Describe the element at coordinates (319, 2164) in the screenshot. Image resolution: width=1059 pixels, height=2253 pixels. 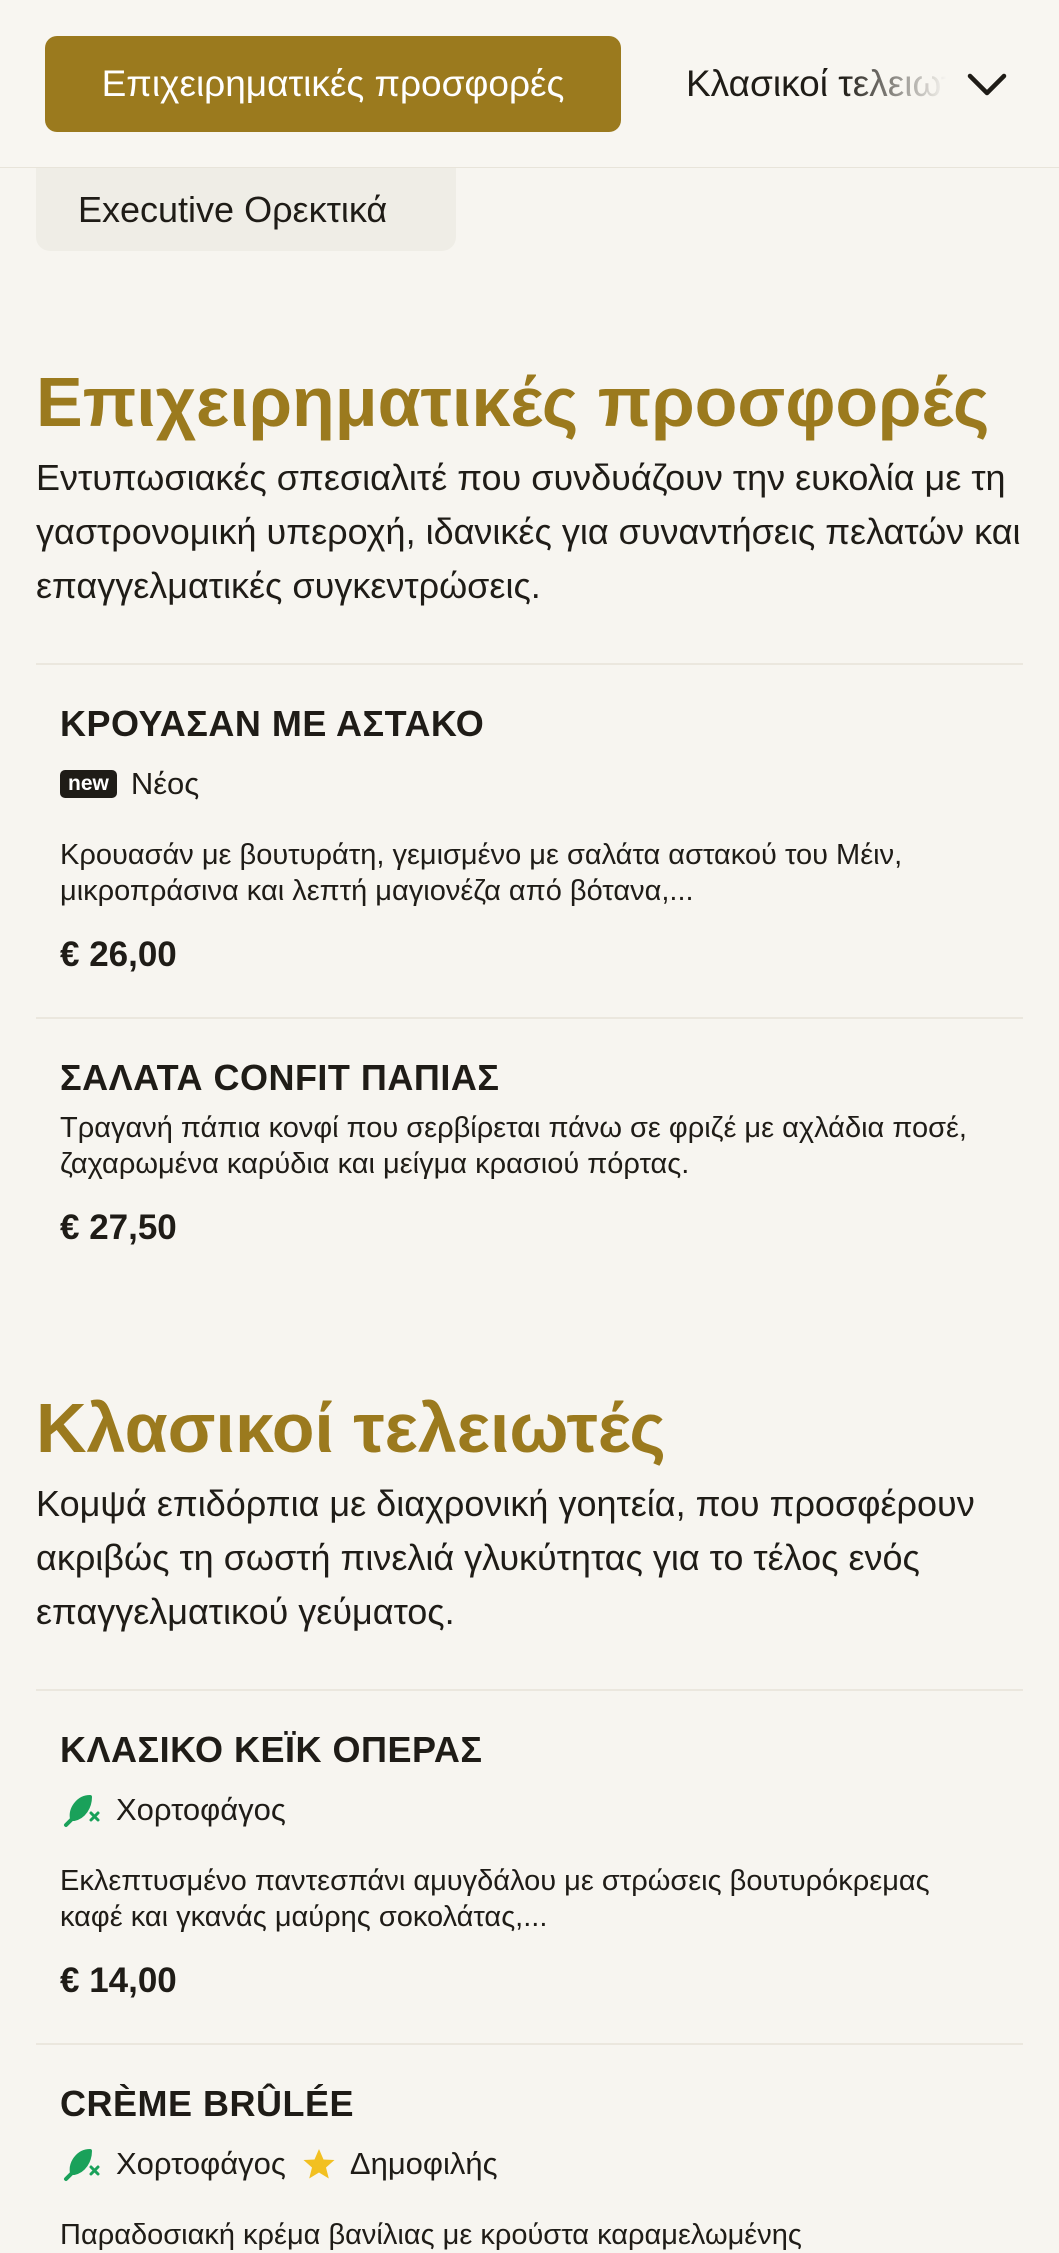
I see `star-icon` at that location.